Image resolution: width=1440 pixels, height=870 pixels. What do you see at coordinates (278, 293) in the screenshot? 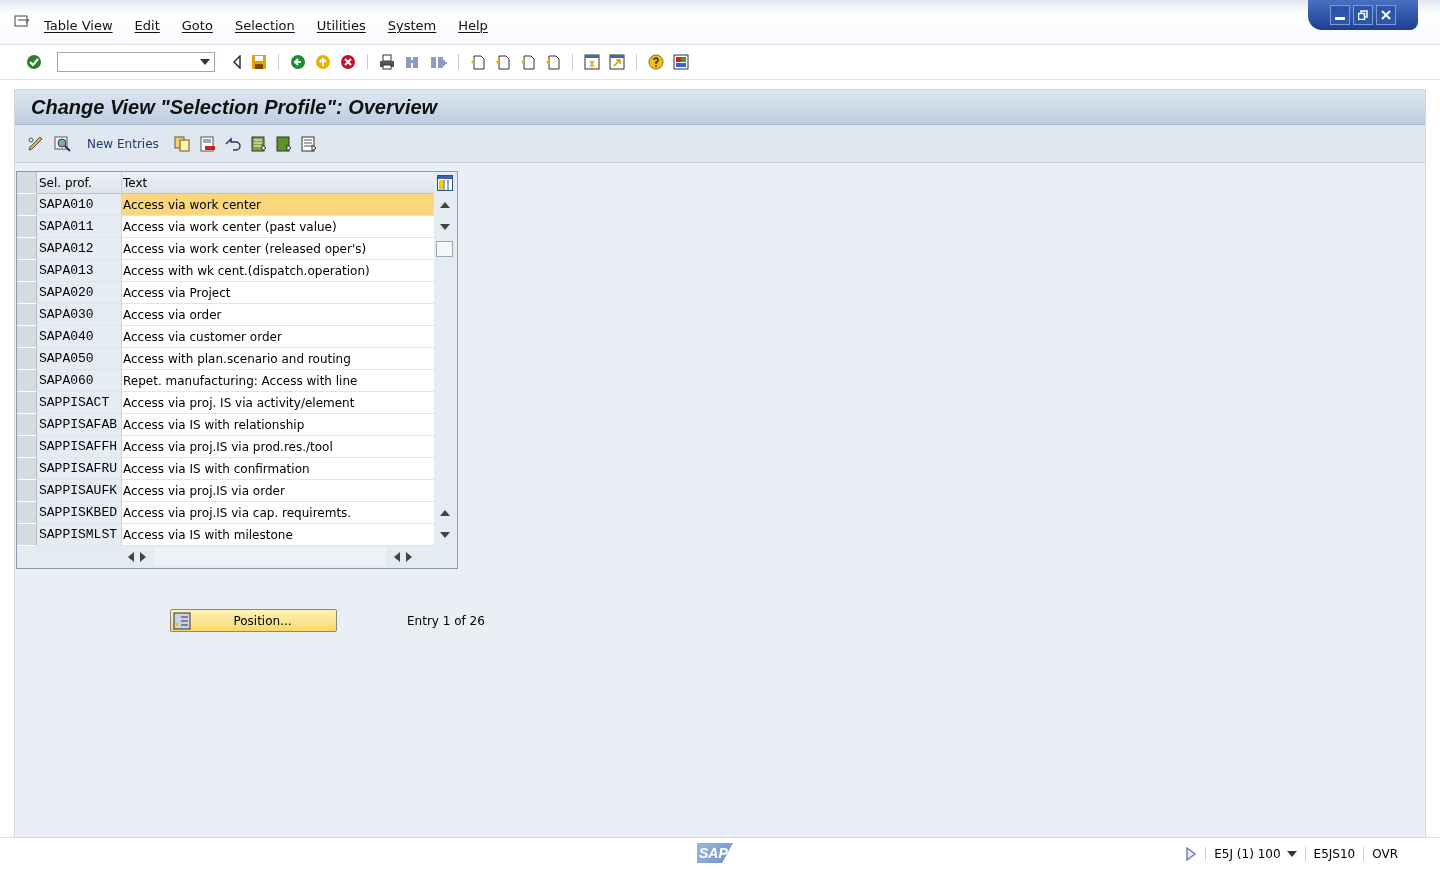
I see `table-cell: Access via Project` at bounding box center [278, 293].